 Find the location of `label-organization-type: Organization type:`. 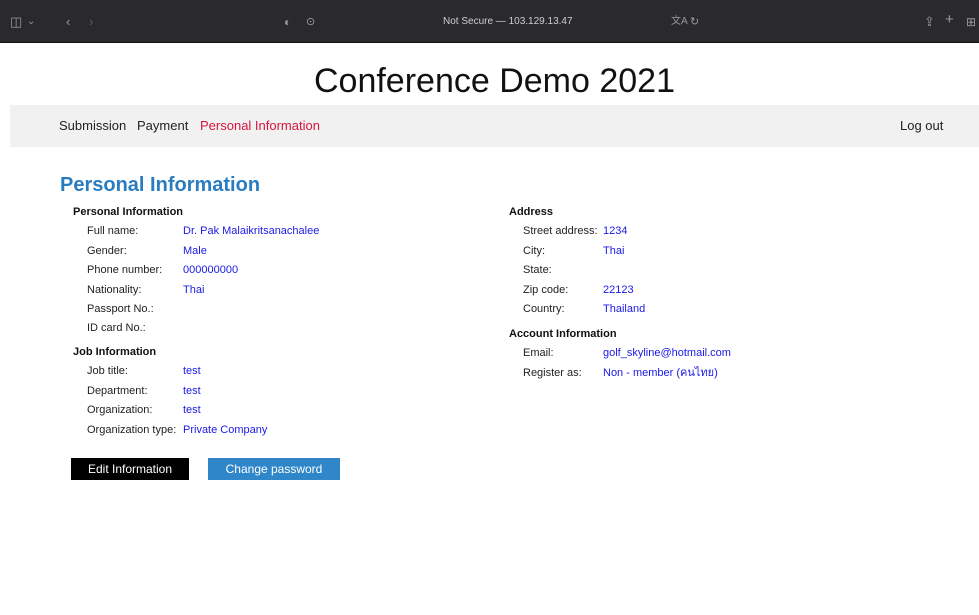

label-organization-type: Organization type: is located at coordinates (132, 430).